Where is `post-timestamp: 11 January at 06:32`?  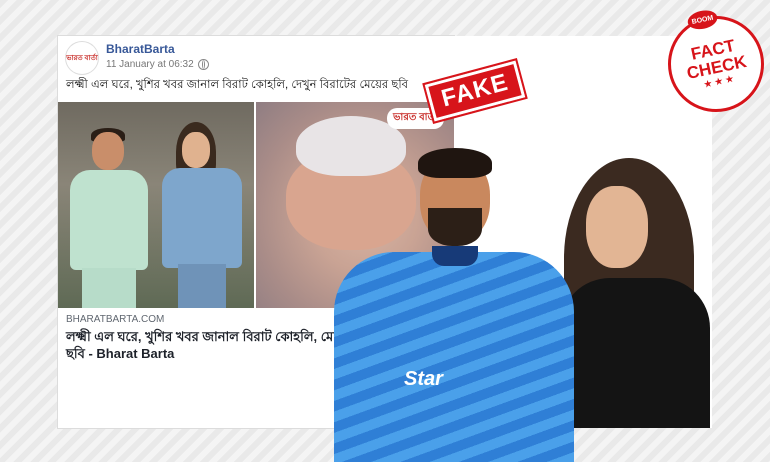
post-timestamp: 11 January at 06:32 is located at coordinates (150, 64).